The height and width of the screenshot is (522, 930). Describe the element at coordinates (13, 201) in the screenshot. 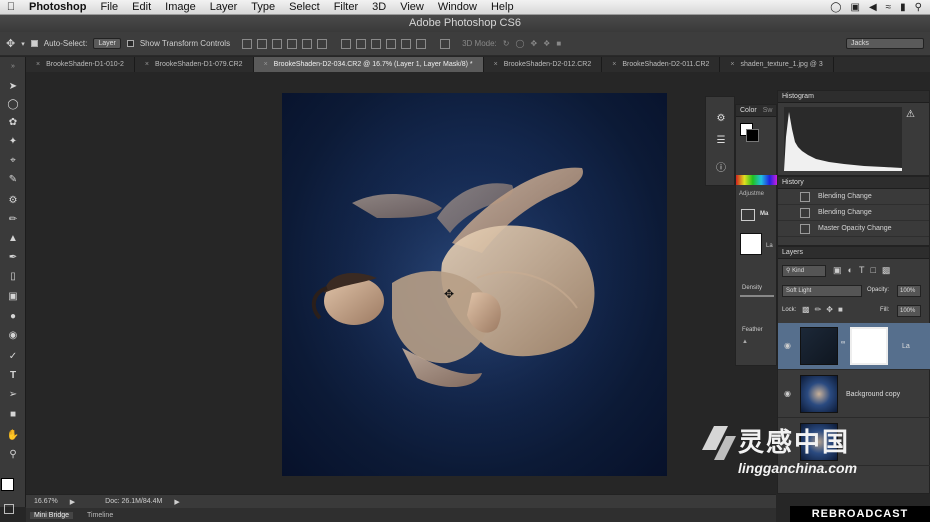

I see `healing-brush-tool-icon: ⚙` at that location.